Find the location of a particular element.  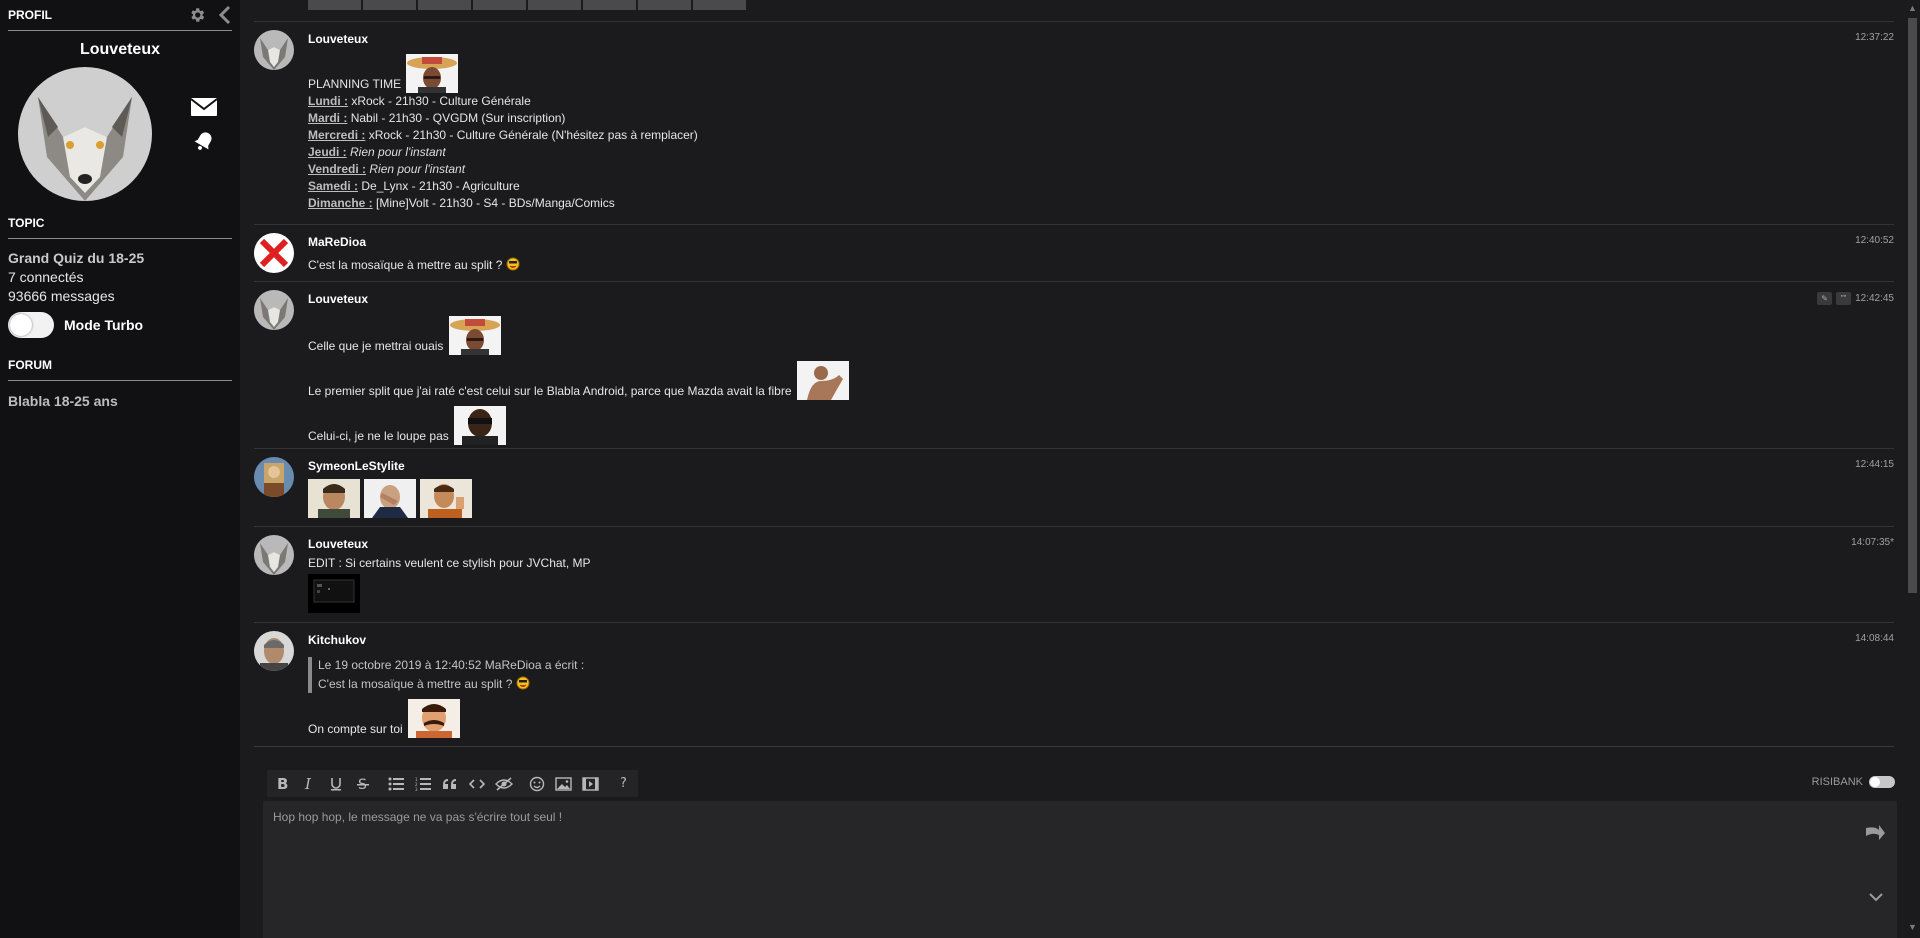

svg-text: B is located at coordinates (282, 784).